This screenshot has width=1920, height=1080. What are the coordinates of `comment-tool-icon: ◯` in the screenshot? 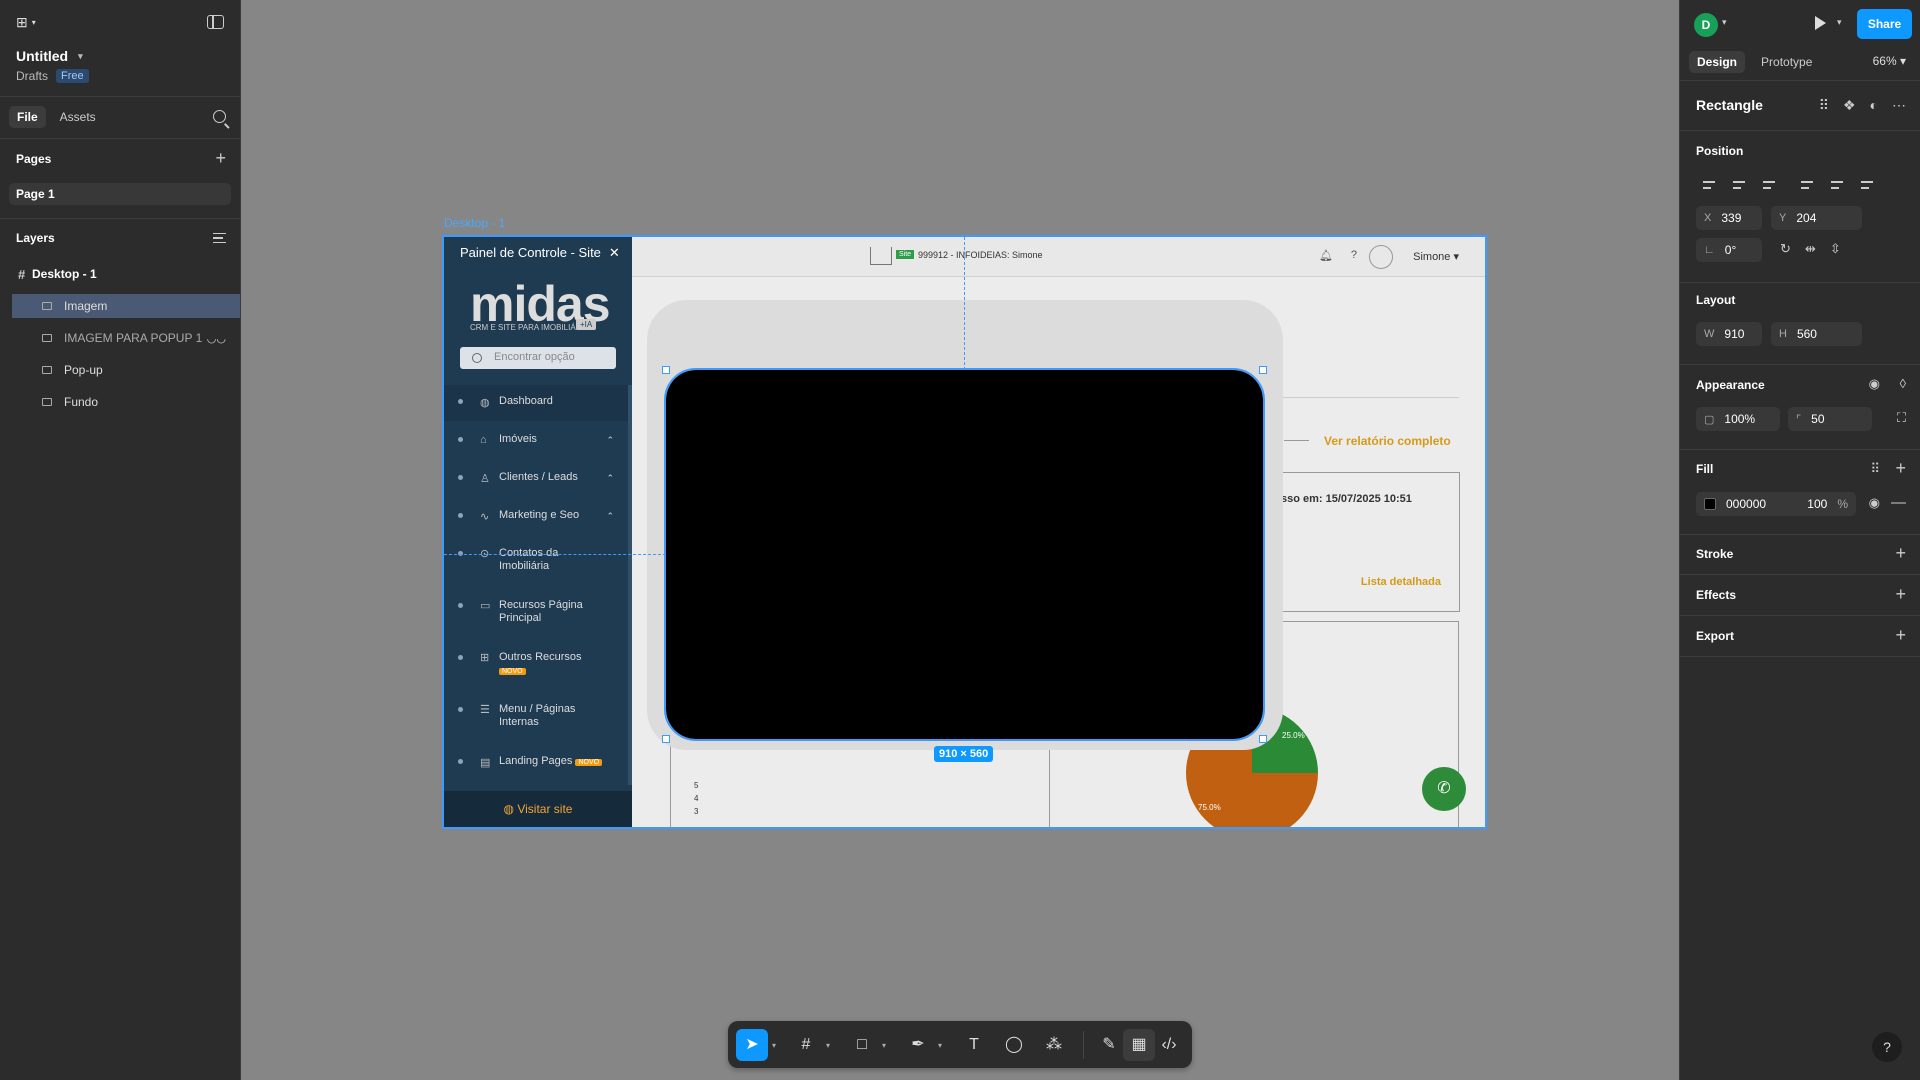 It's located at (1014, 1045).